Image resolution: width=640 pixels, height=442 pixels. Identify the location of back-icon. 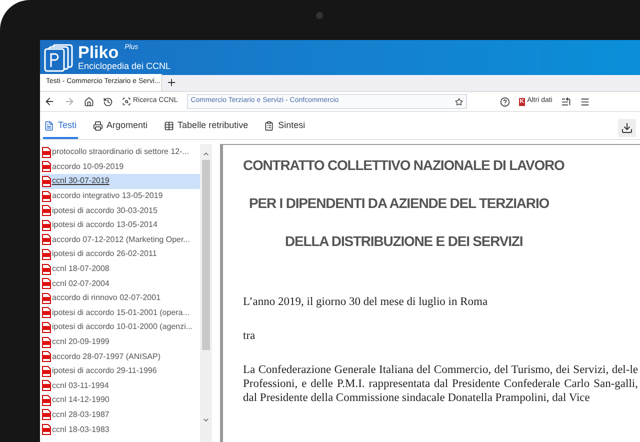
(49, 101).